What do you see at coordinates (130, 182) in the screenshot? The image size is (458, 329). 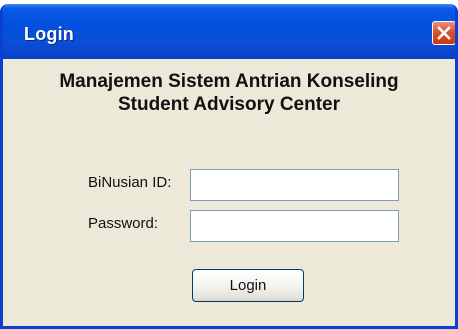 I see `binusian-id-label: BiNusian ID:` at bounding box center [130, 182].